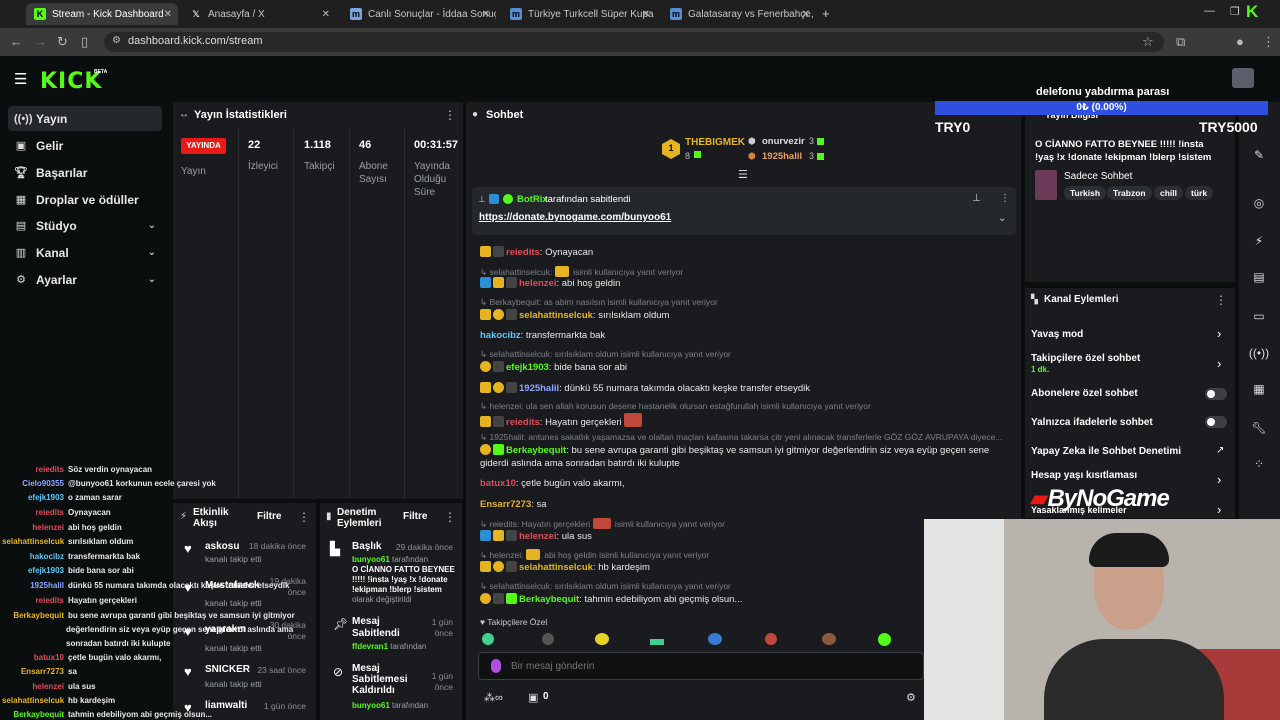  Describe the element at coordinates (450, 517) in the screenshot. I see `moderation-menu-icon: ⋮` at that location.